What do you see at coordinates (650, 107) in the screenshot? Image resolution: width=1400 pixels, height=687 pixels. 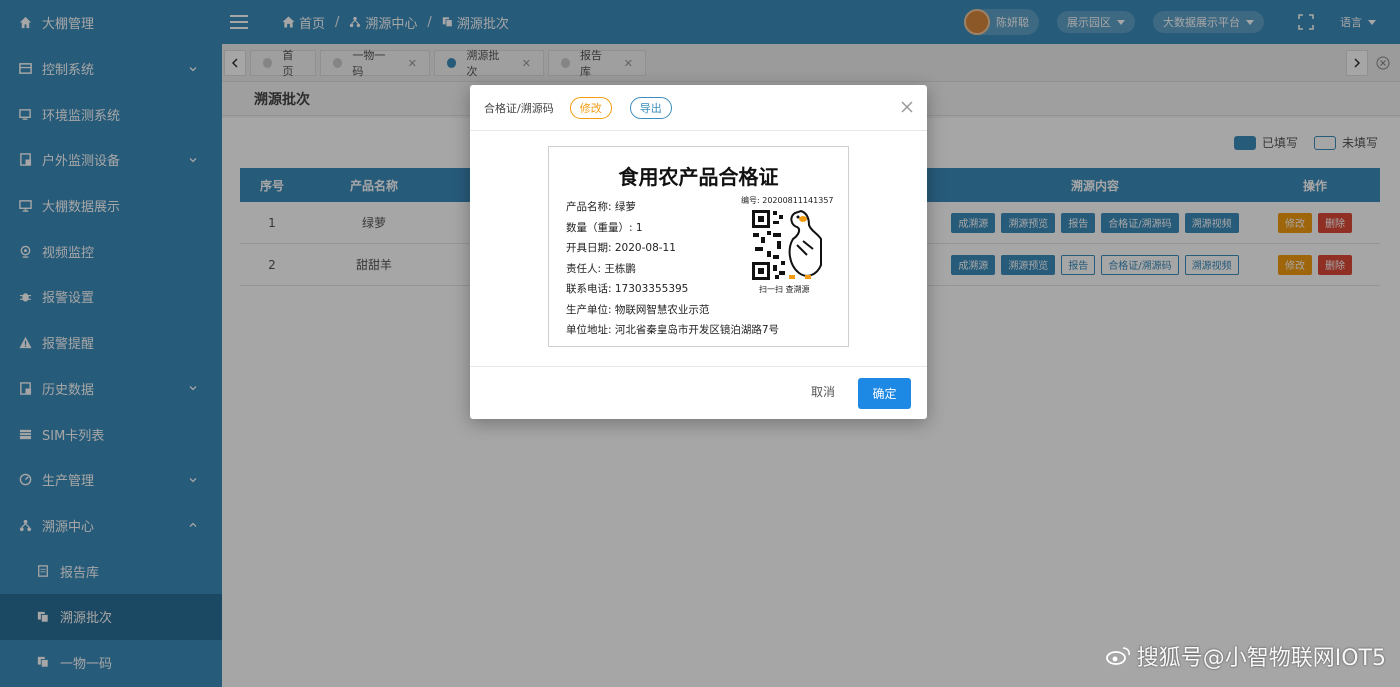 I see `modal-export-button: 导出` at bounding box center [650, 107].